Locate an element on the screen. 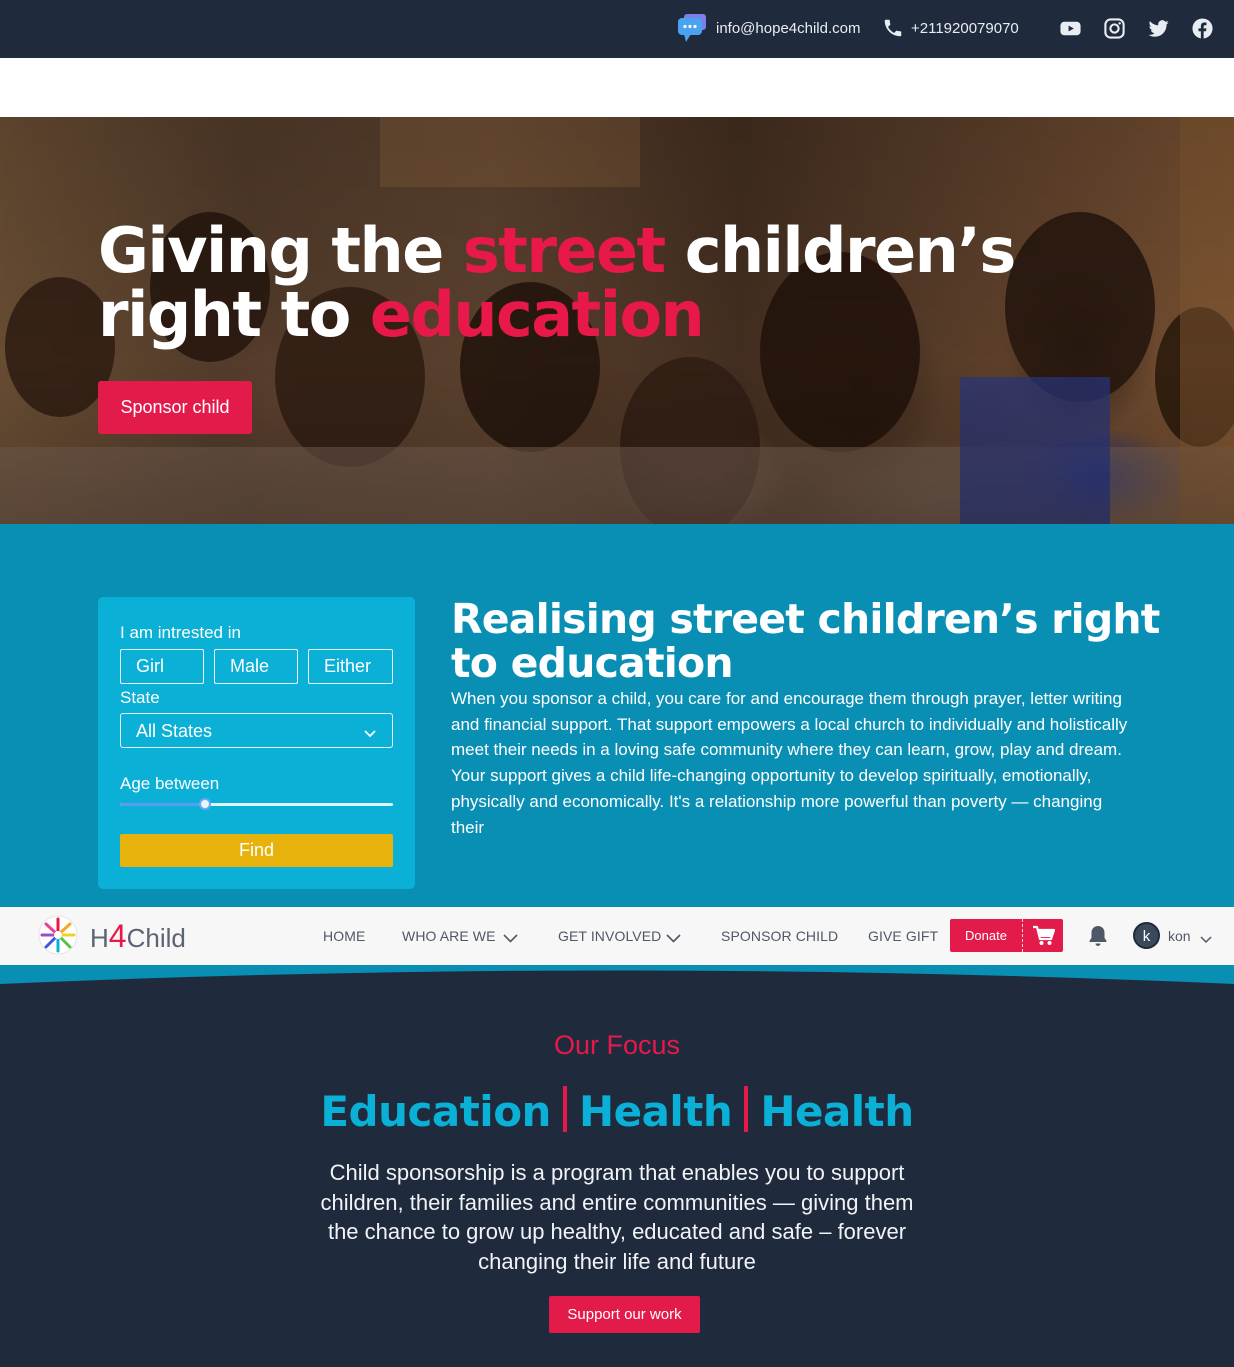  donate-button: Donate is located at coordinates (986, 935).